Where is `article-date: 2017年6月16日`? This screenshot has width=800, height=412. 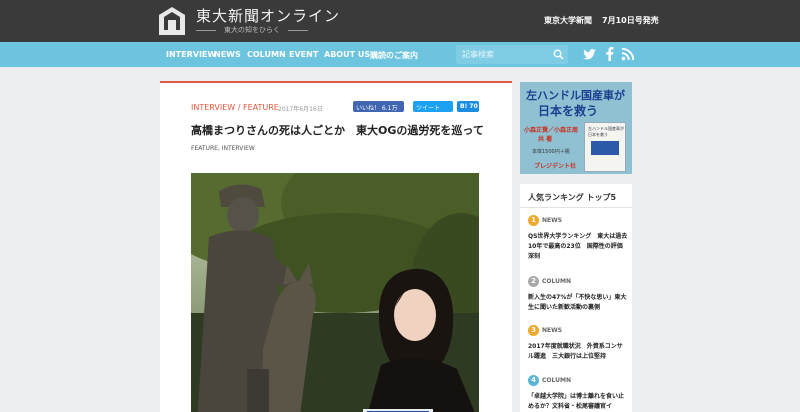
article-date: 2017年6月16日 is located at coordinates (300, 109).